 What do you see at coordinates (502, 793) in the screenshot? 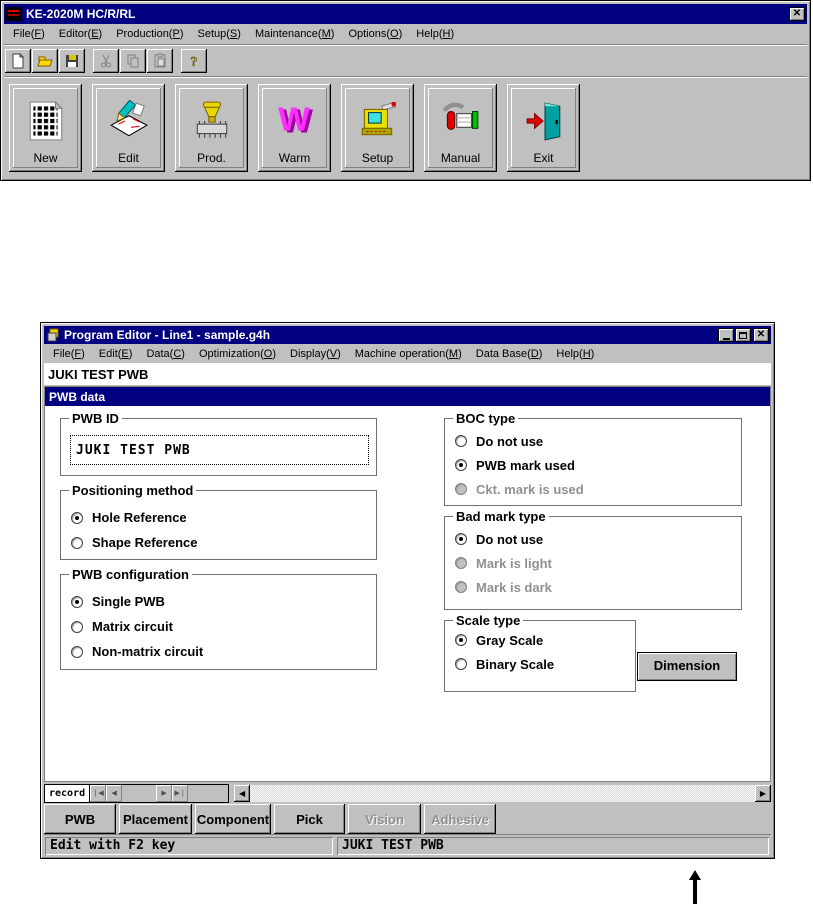
I see `horizontal-scrollbar-track` at bounding box center [502, 793].